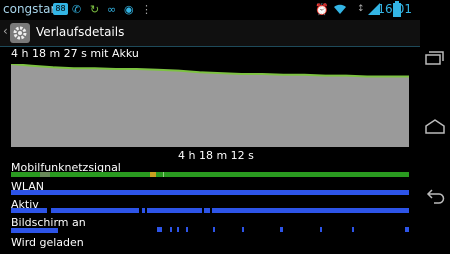  I want to click on signal-type-icon: ↕, so click(361, 9).